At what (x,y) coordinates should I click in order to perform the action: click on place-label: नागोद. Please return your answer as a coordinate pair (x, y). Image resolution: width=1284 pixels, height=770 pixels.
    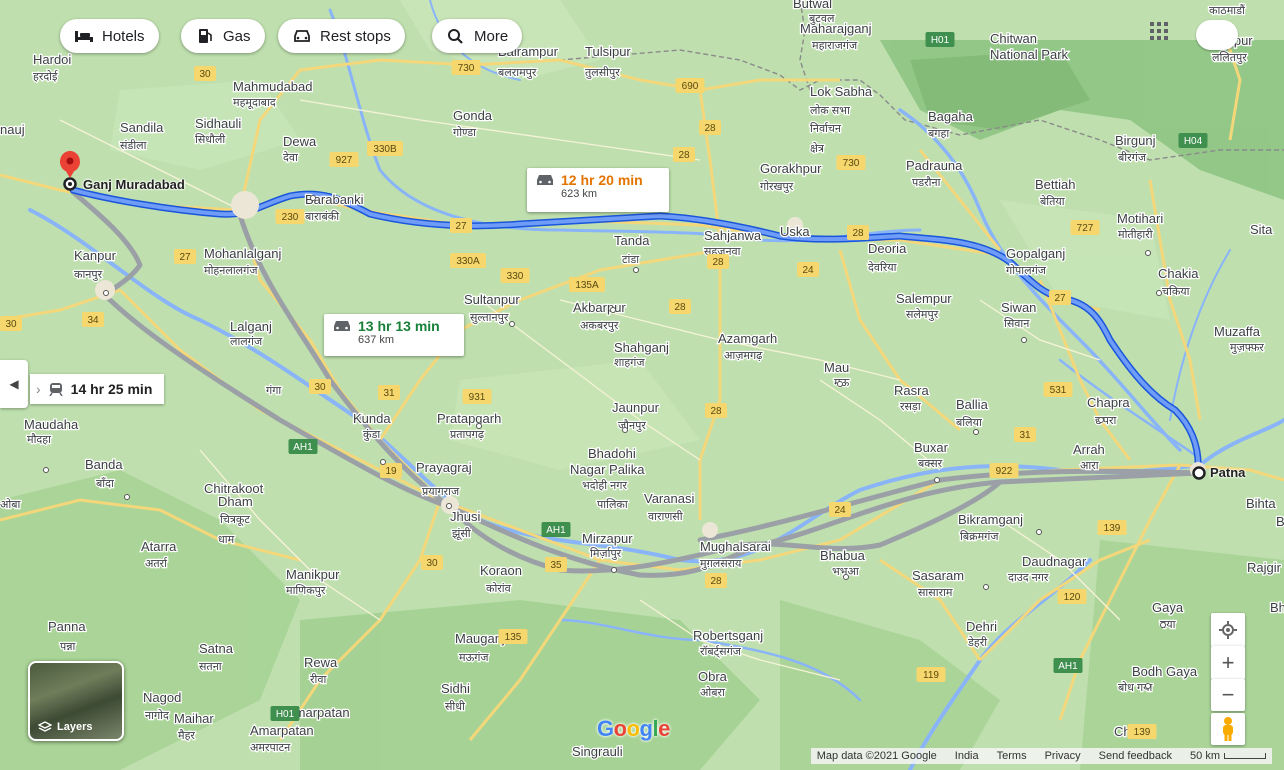
    Looking at the image, I should click on (157, 715).